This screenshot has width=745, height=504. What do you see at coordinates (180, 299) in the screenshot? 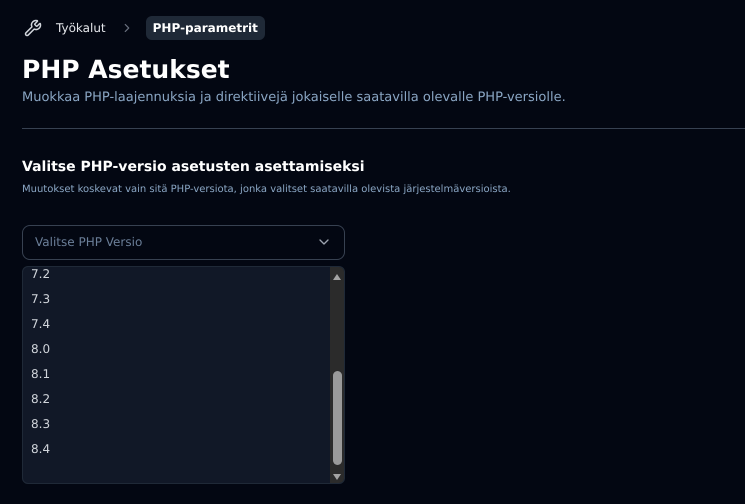
I see `version-option: 7.3` at bounding box center [180, 299].